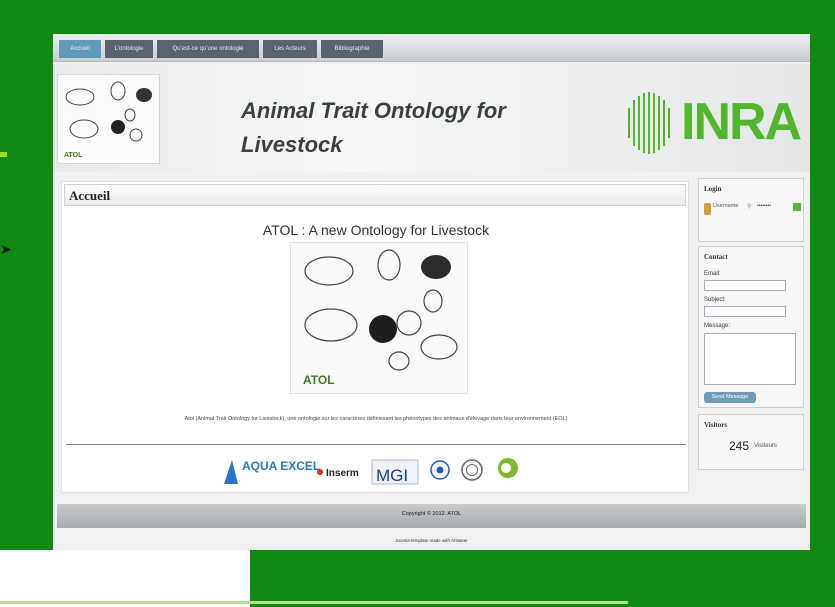 Image resolution: width=835 pixels, height=607 pixels. Describe the element at coordinates (508, 468) in the screenshot. I see `agreenium-logo` at that location.